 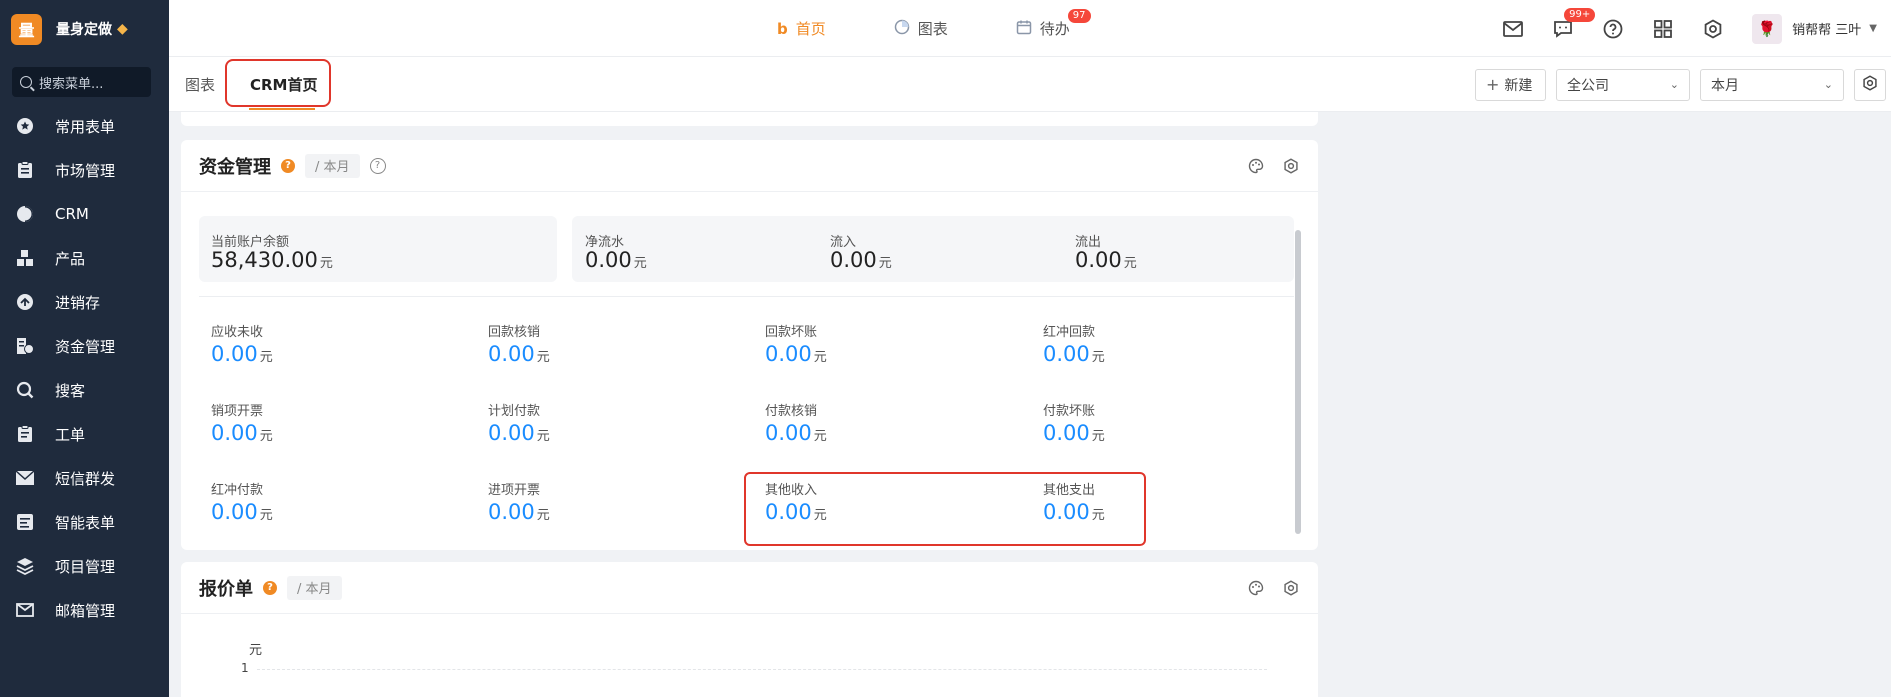 I want to click on sidebar-item-label: 产品, so click(x=70, y=258).